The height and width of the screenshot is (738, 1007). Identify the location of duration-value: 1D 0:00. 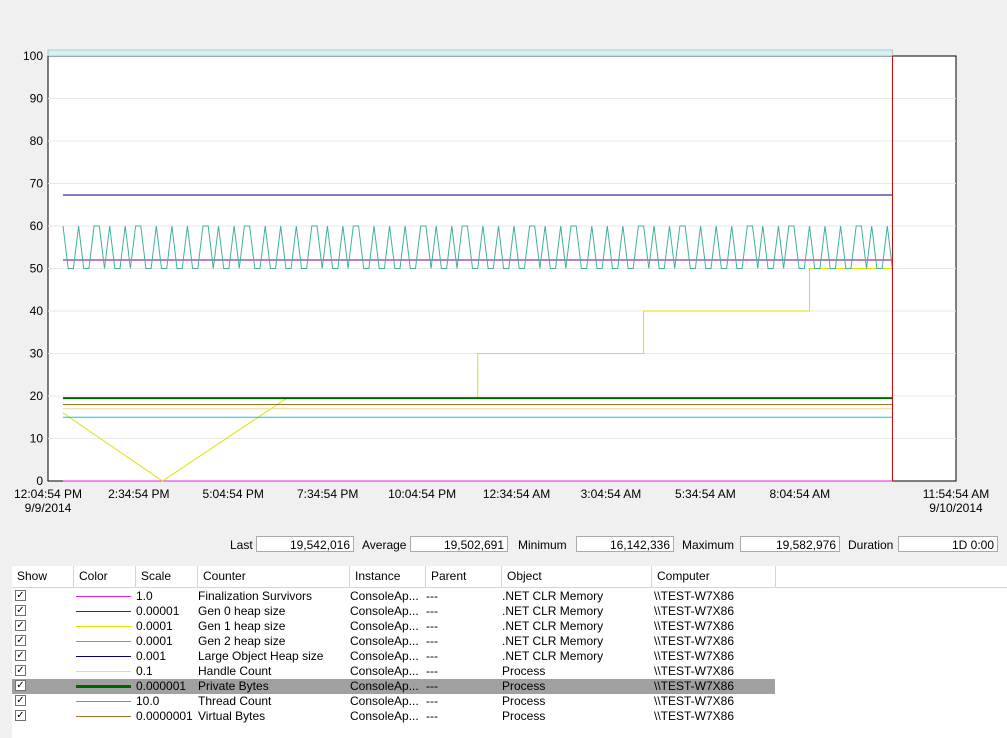
(948, 544).